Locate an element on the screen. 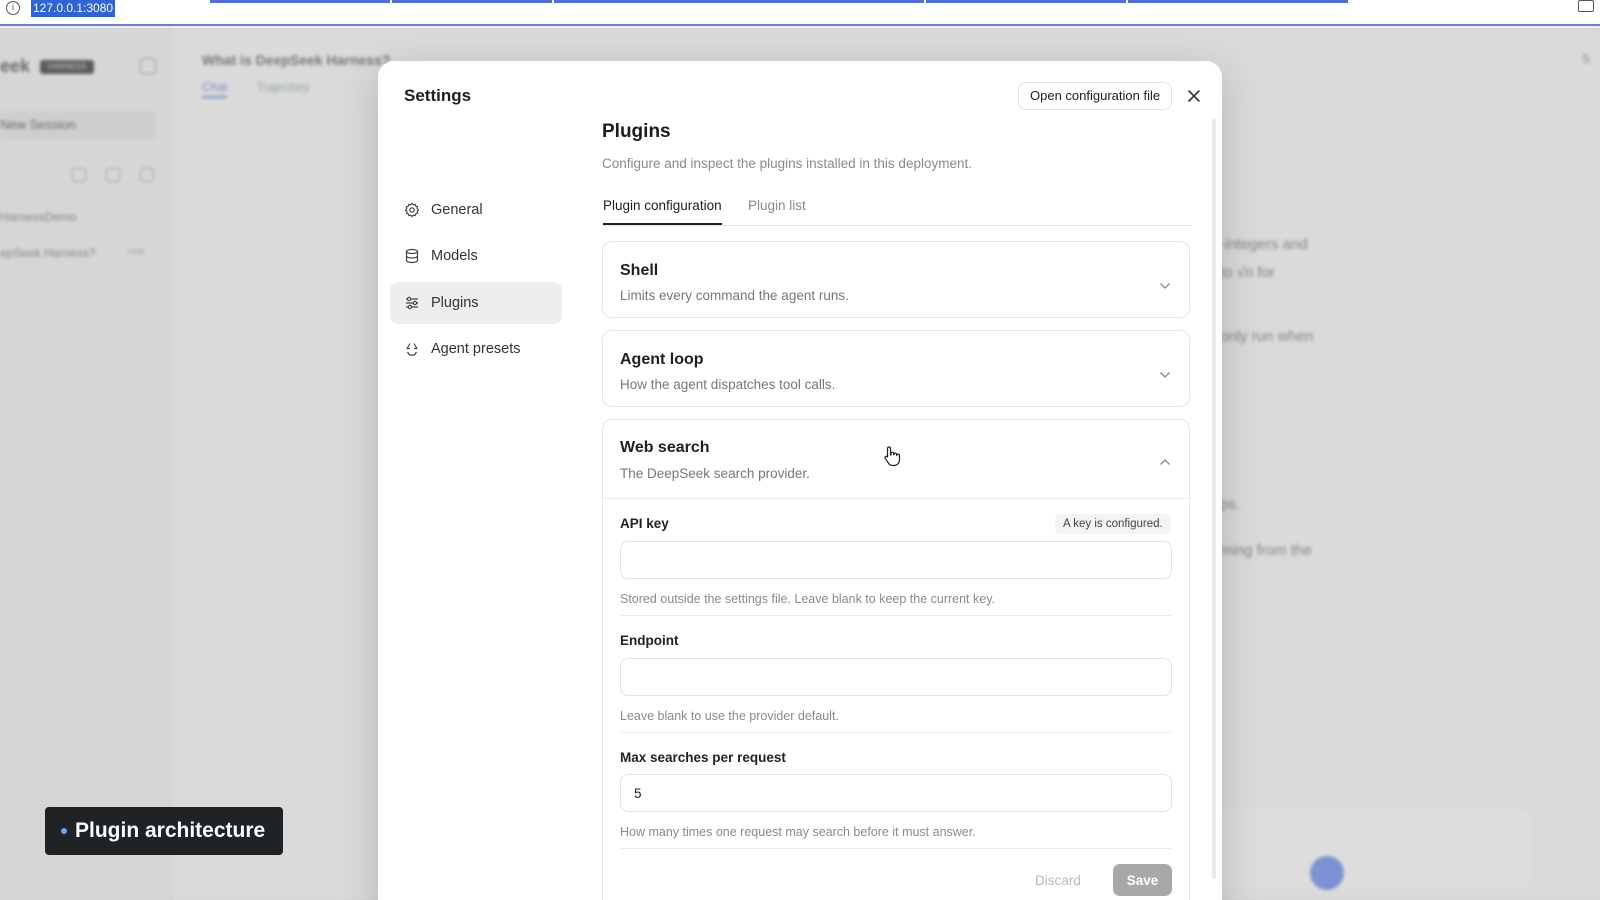  card-subtitle: The DeepSeek search provider. is located at coordinates (715, 473).